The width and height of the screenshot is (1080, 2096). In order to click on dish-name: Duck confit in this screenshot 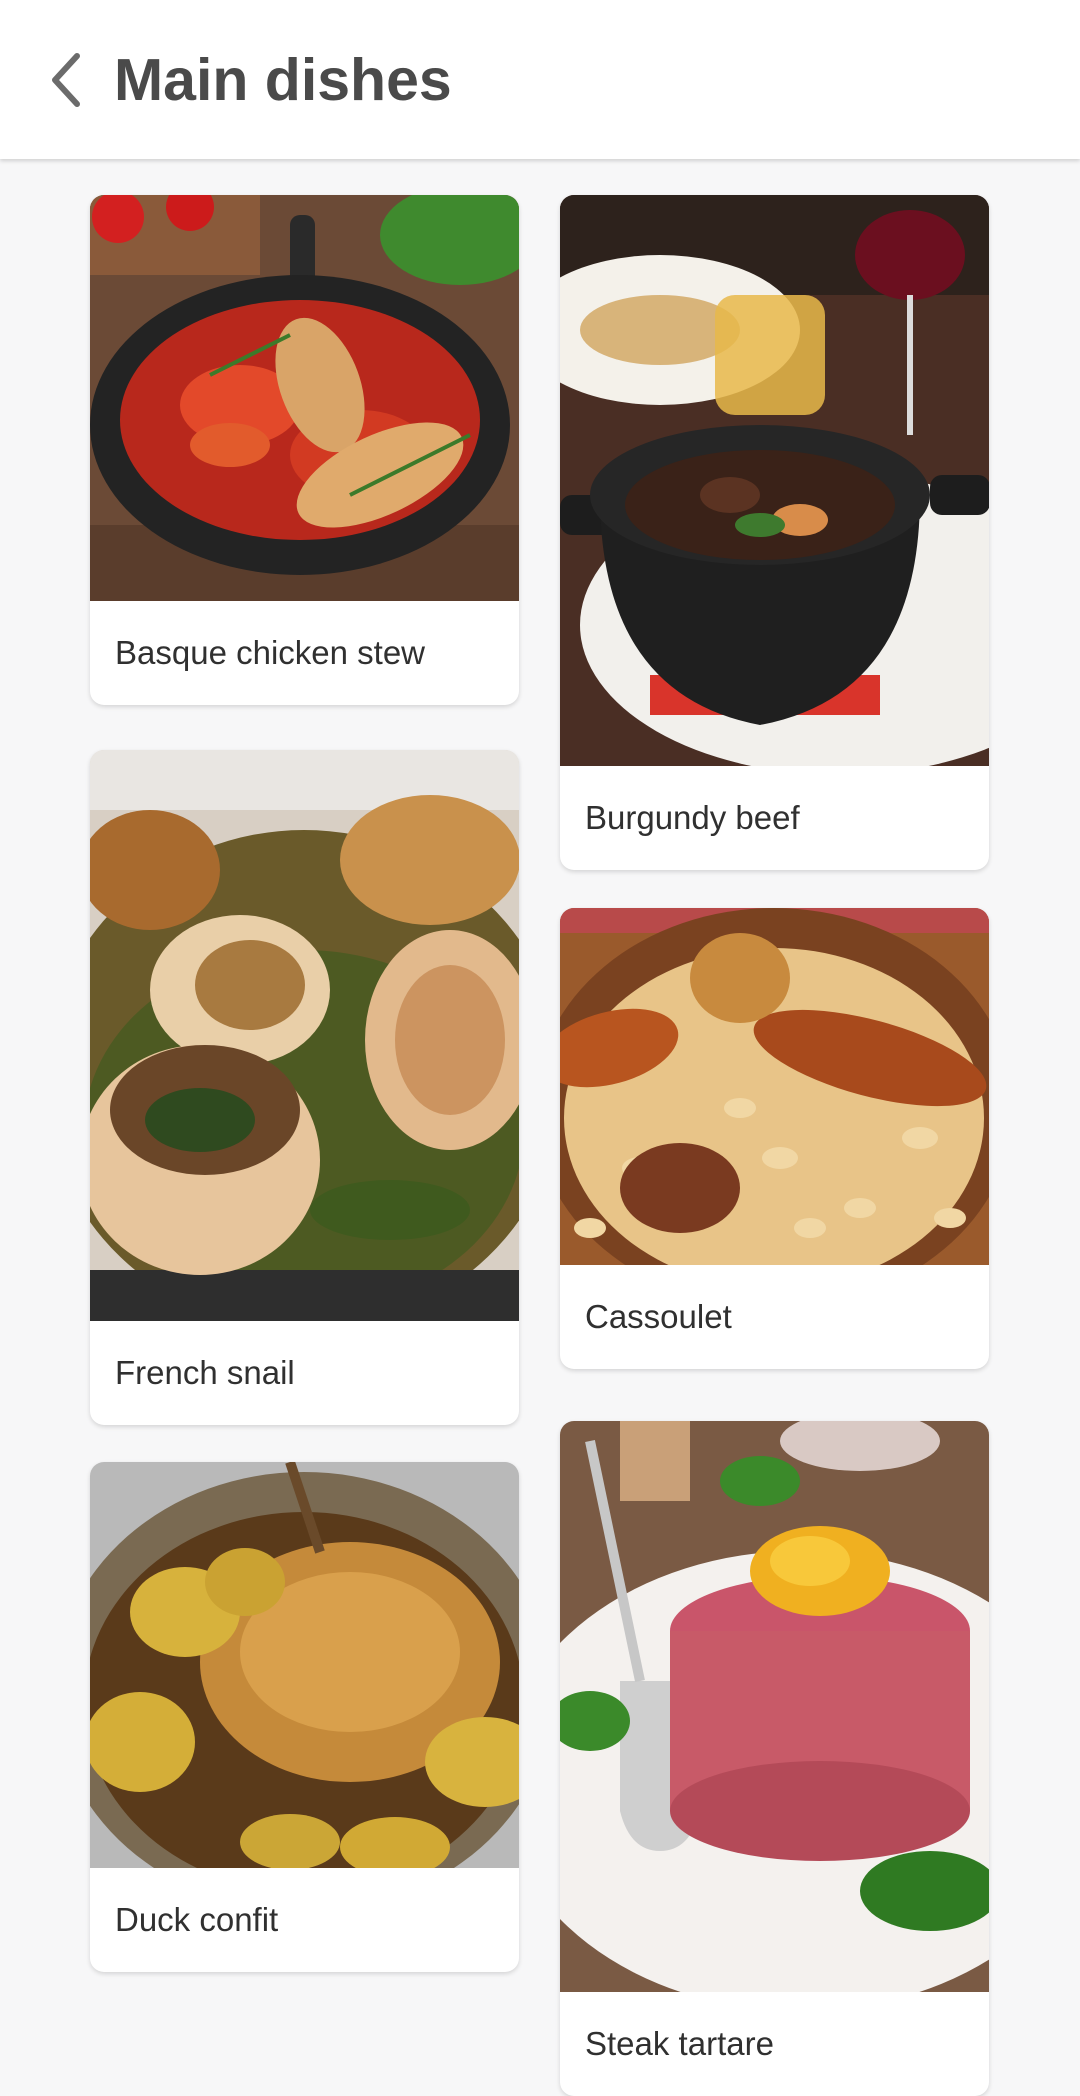, I will do `click(197, 1919)`.